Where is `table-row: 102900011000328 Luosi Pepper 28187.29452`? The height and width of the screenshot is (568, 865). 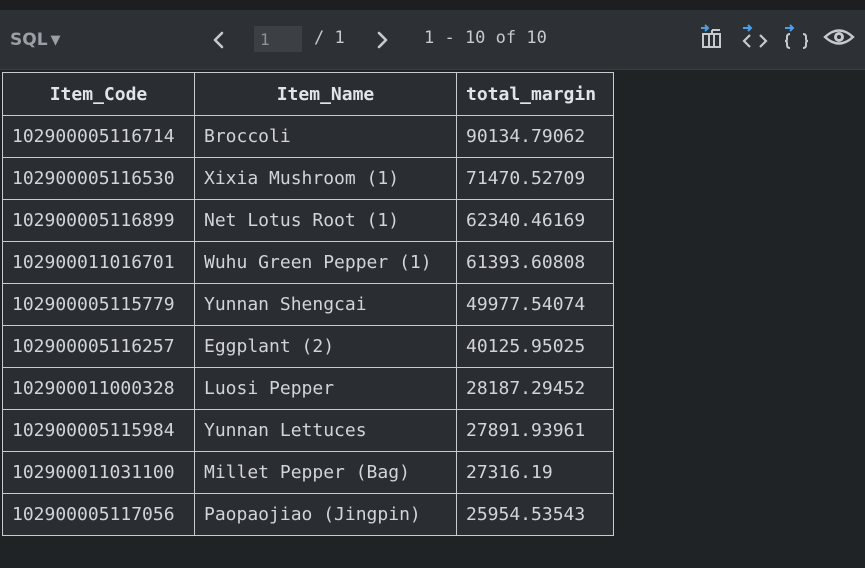
table-row: 102900011000328 Luosi Pepper 28187.29452 is located at coordinates (308, 388).